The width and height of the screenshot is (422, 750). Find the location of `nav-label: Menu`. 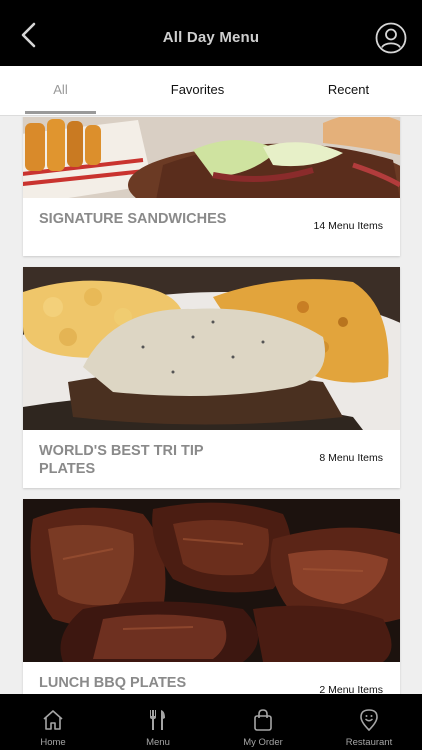

nav-label: Menu is located at coordinates (158, 742).